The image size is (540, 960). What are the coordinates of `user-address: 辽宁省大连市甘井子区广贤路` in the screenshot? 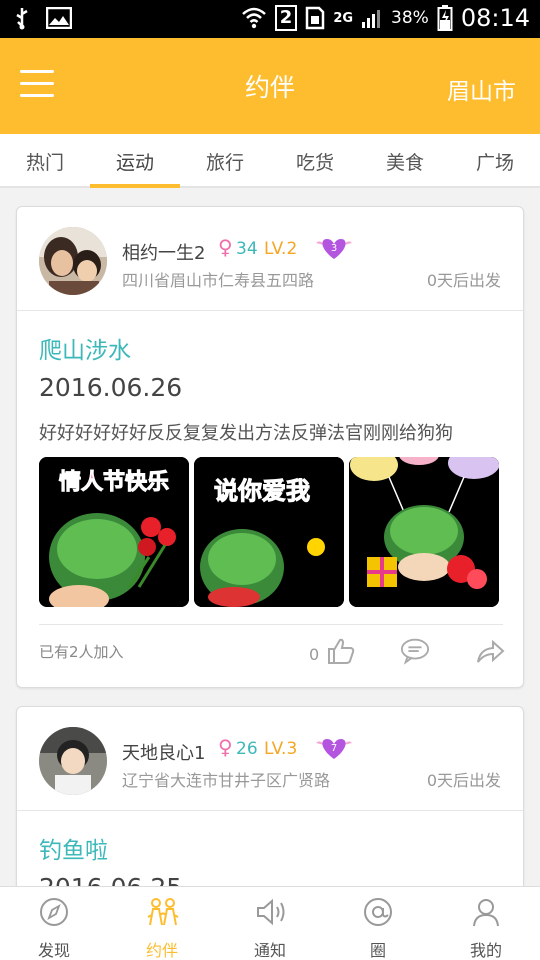 It's located at (226, 780).